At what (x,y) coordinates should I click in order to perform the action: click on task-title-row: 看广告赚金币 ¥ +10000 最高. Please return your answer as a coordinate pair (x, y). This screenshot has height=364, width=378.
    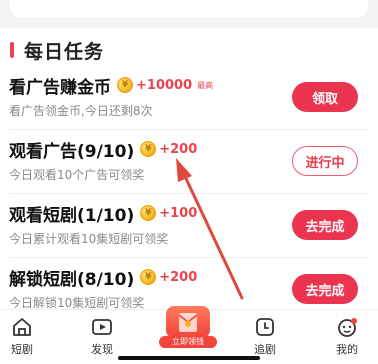
    Looking at the image, I should click on (111, 86).